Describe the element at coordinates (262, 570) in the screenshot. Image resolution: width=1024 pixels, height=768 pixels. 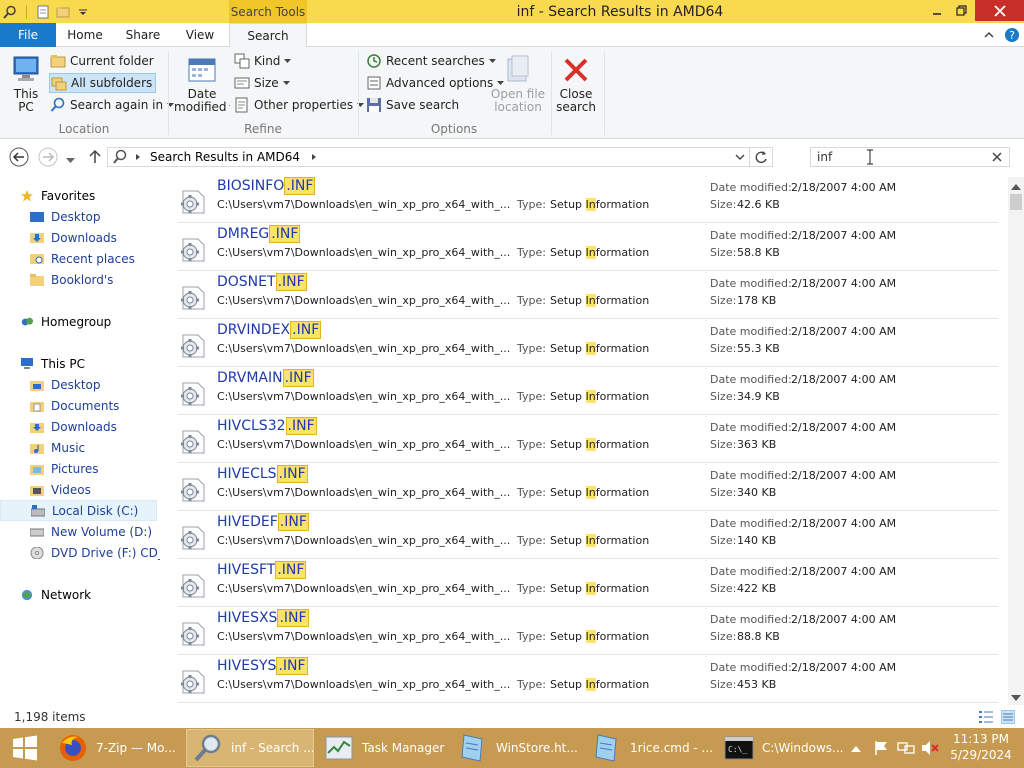
I see `file-name: HIVESFT .INF` at that location.